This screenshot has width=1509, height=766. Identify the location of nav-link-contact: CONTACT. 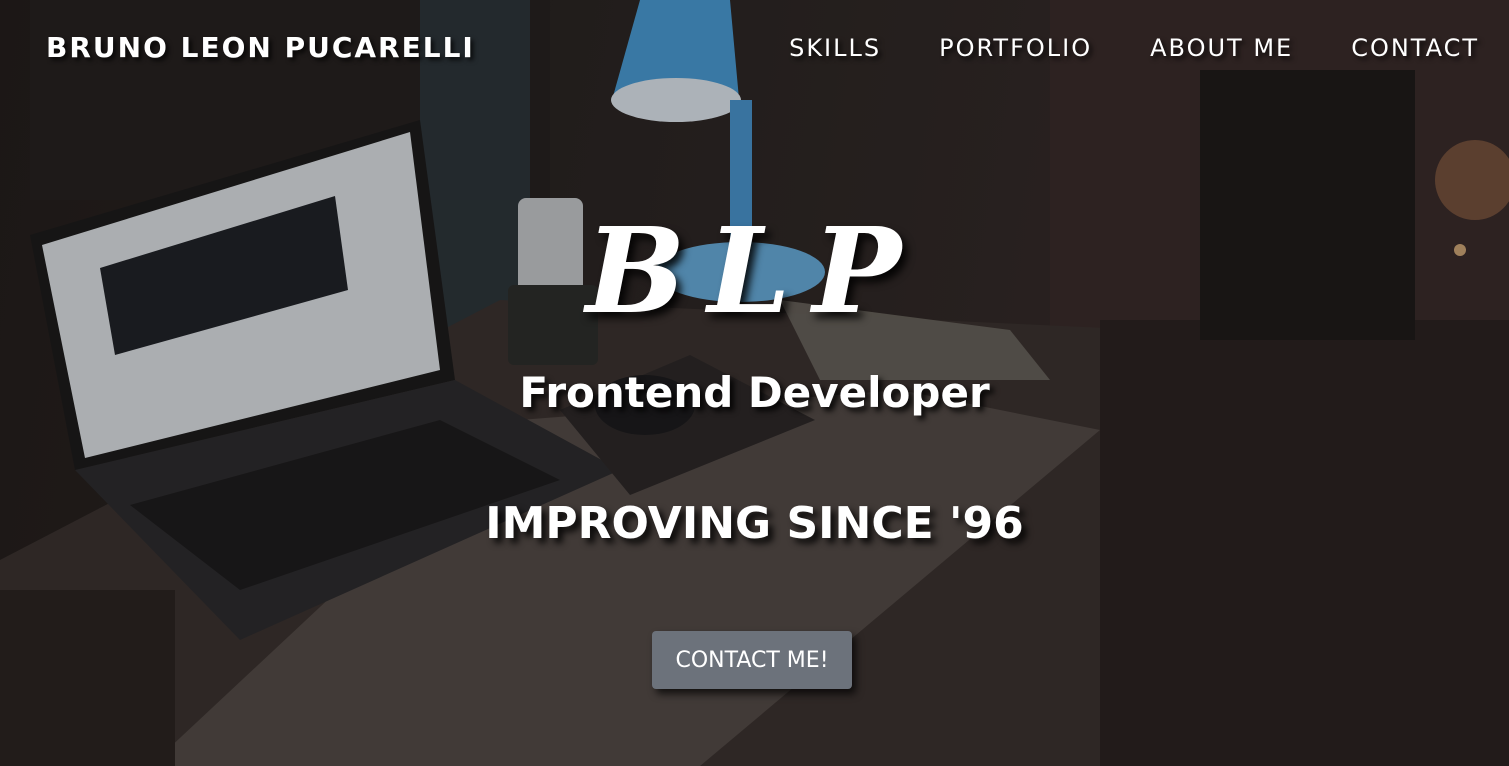
(1415, 48).